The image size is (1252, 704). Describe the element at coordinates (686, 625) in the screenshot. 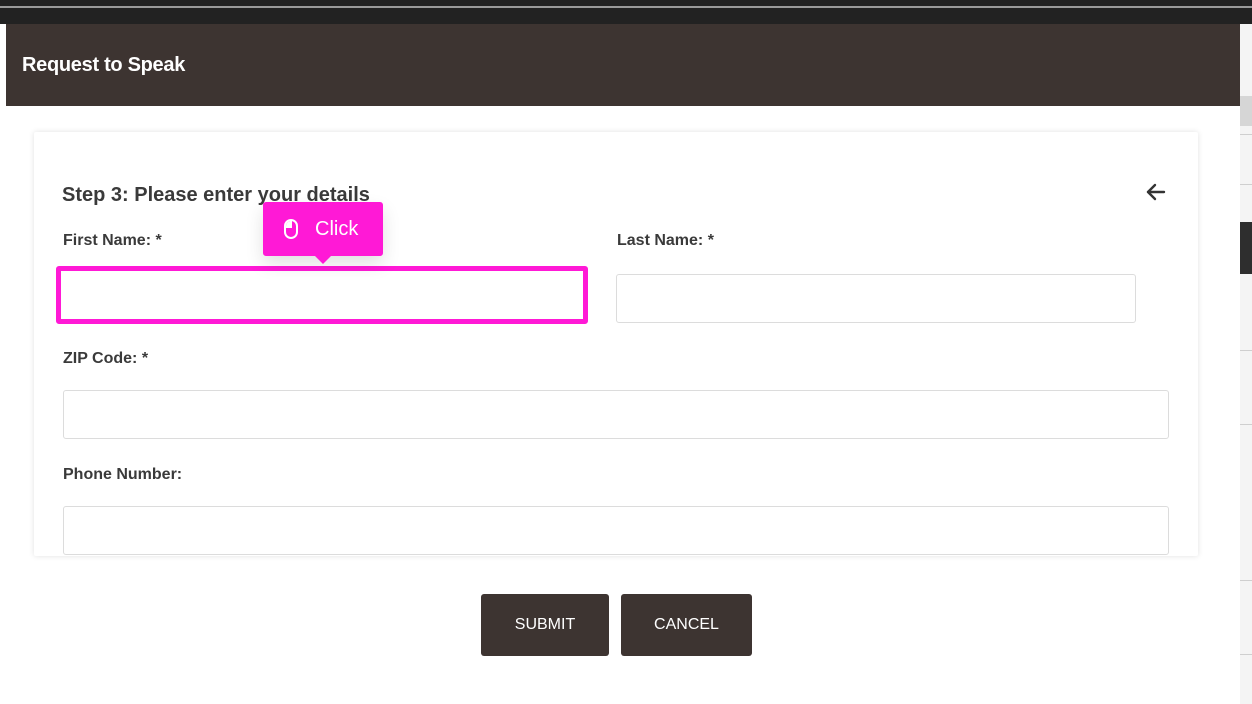

I see `cancel-button: CANCEL` at that location.